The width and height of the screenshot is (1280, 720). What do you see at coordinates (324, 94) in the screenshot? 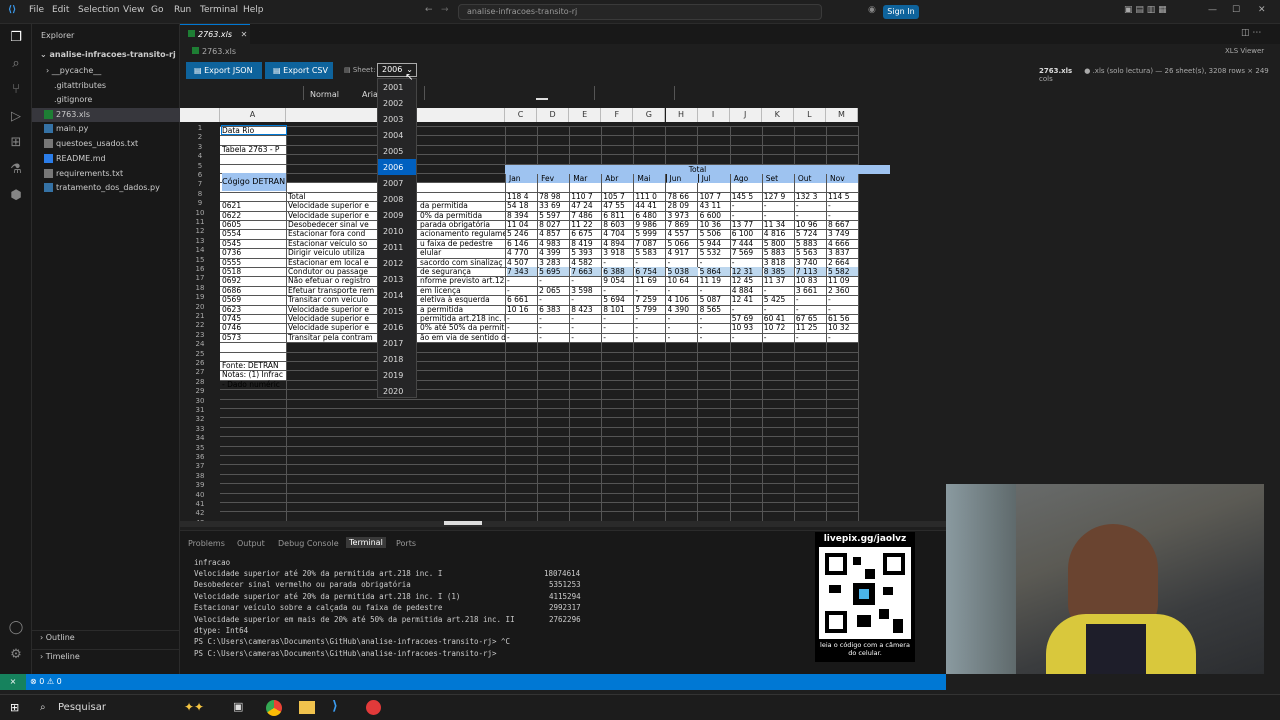
I see `style-normal: Normal` at bounding box center [324, 94].